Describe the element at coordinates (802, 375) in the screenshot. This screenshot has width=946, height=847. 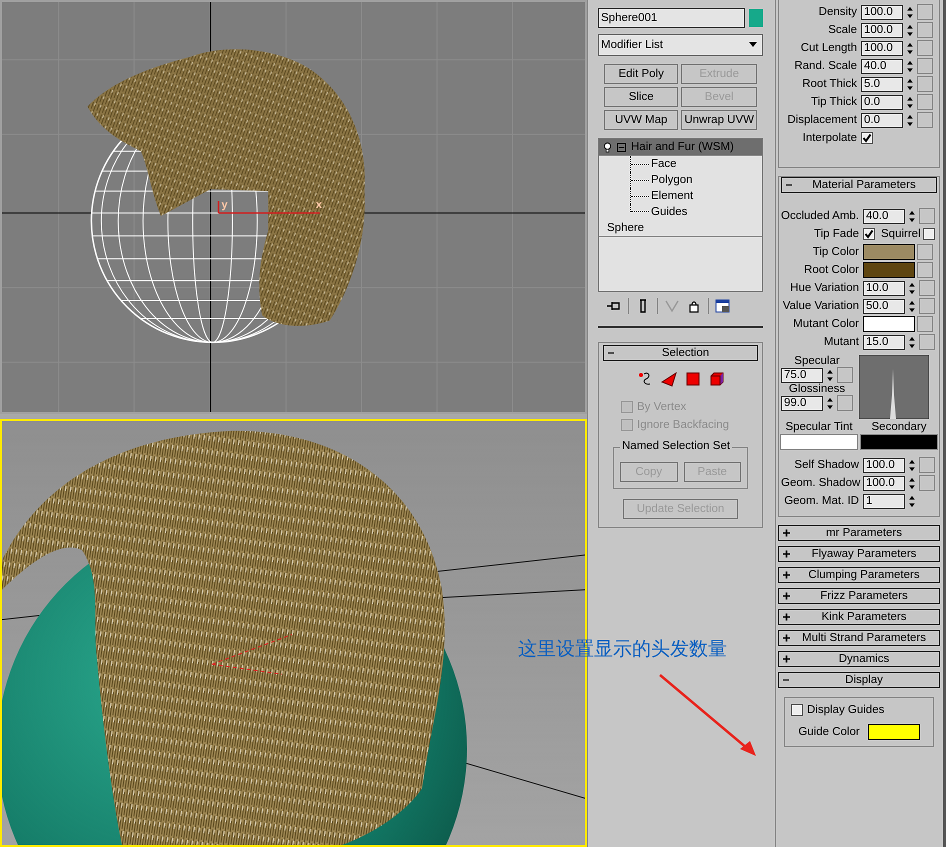
I see `number-field: 75.0` at that location.